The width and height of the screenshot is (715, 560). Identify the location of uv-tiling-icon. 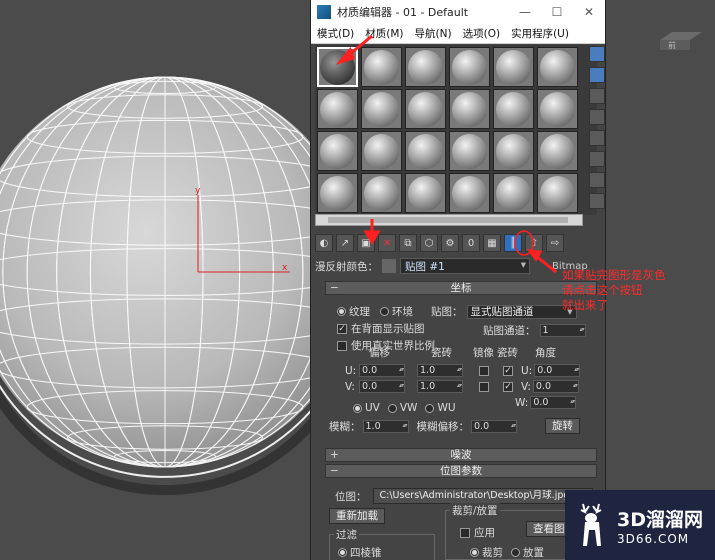
(597, 117).